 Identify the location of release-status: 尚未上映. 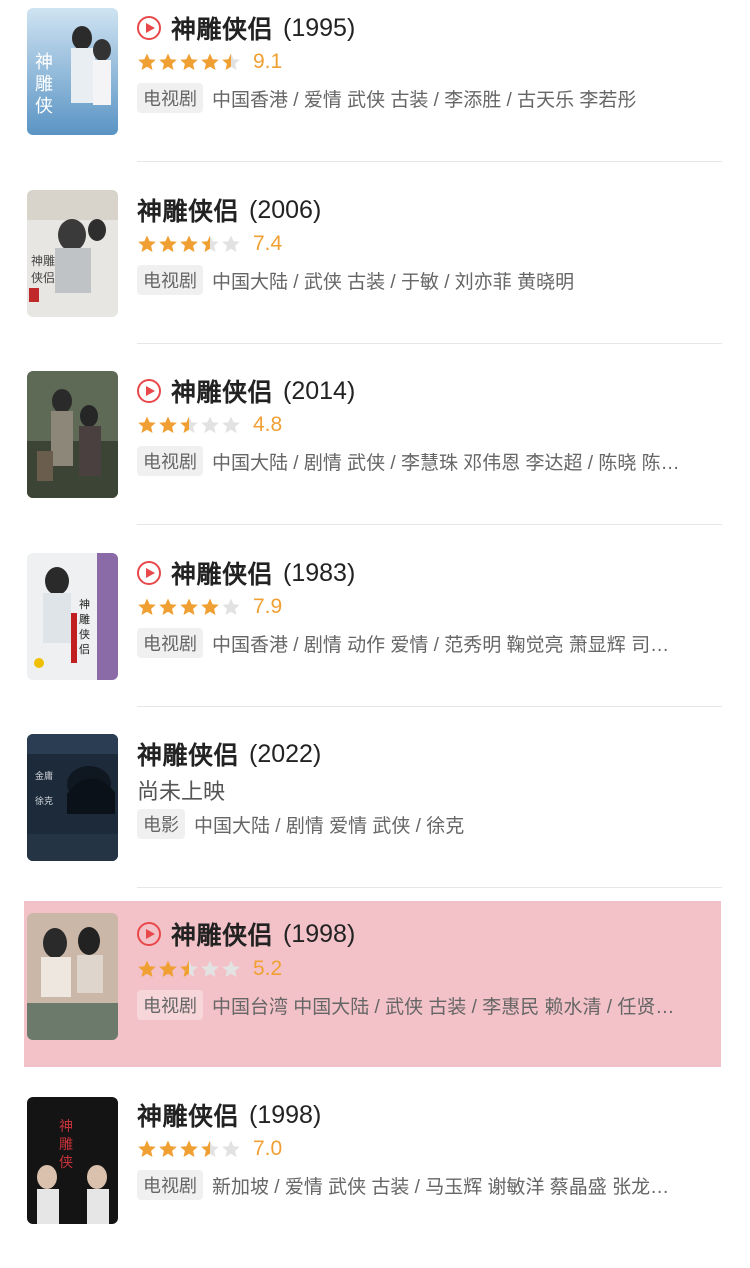
(181, 791).